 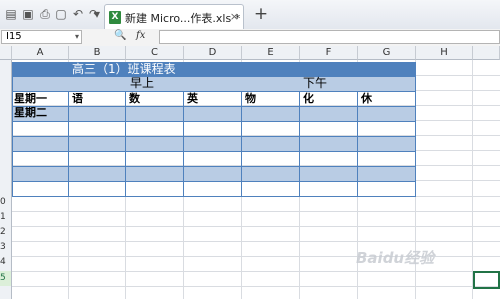 I want to click on column-header, so click(x=486, y=53).